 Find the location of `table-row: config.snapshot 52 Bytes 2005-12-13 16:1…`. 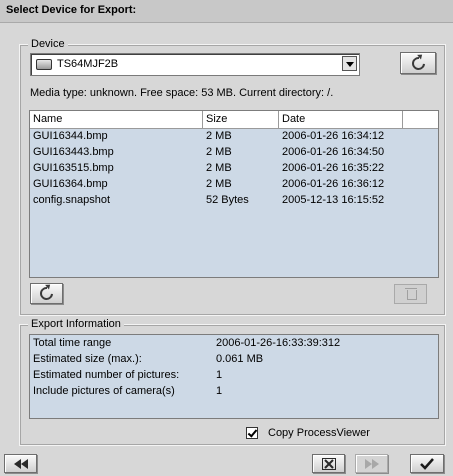

table-row: config.snapshot 52 Bytes 2005-12-13 16:1… is located at coordinates (234, 201).